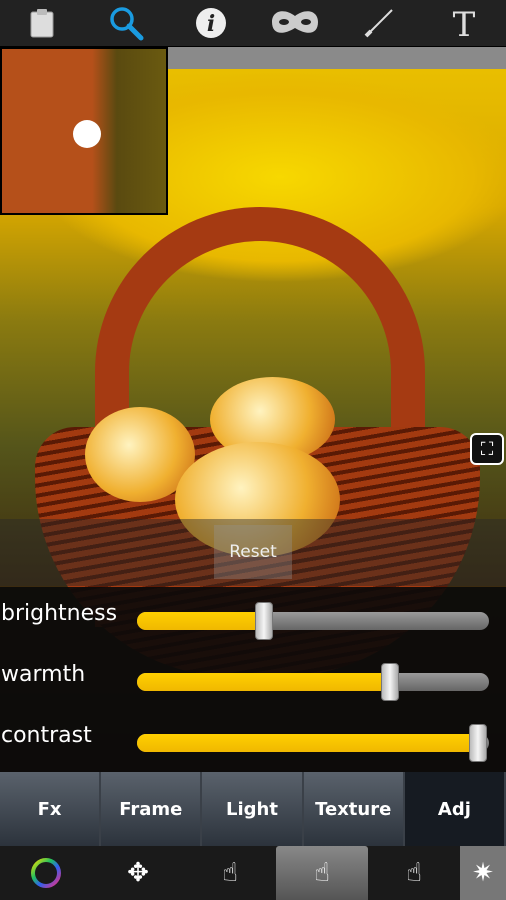 The image size is (506, 900). What do you see at coordinates (51, 809) in the screenshot?
I see `tab-fx: Fx` at bounding box center [51, 809].